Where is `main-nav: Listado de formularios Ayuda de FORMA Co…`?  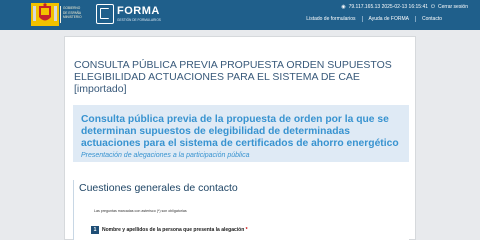 main-nav: Listado de formularios Ayuda de FORMA Co… is located at coordinates (374, 19).